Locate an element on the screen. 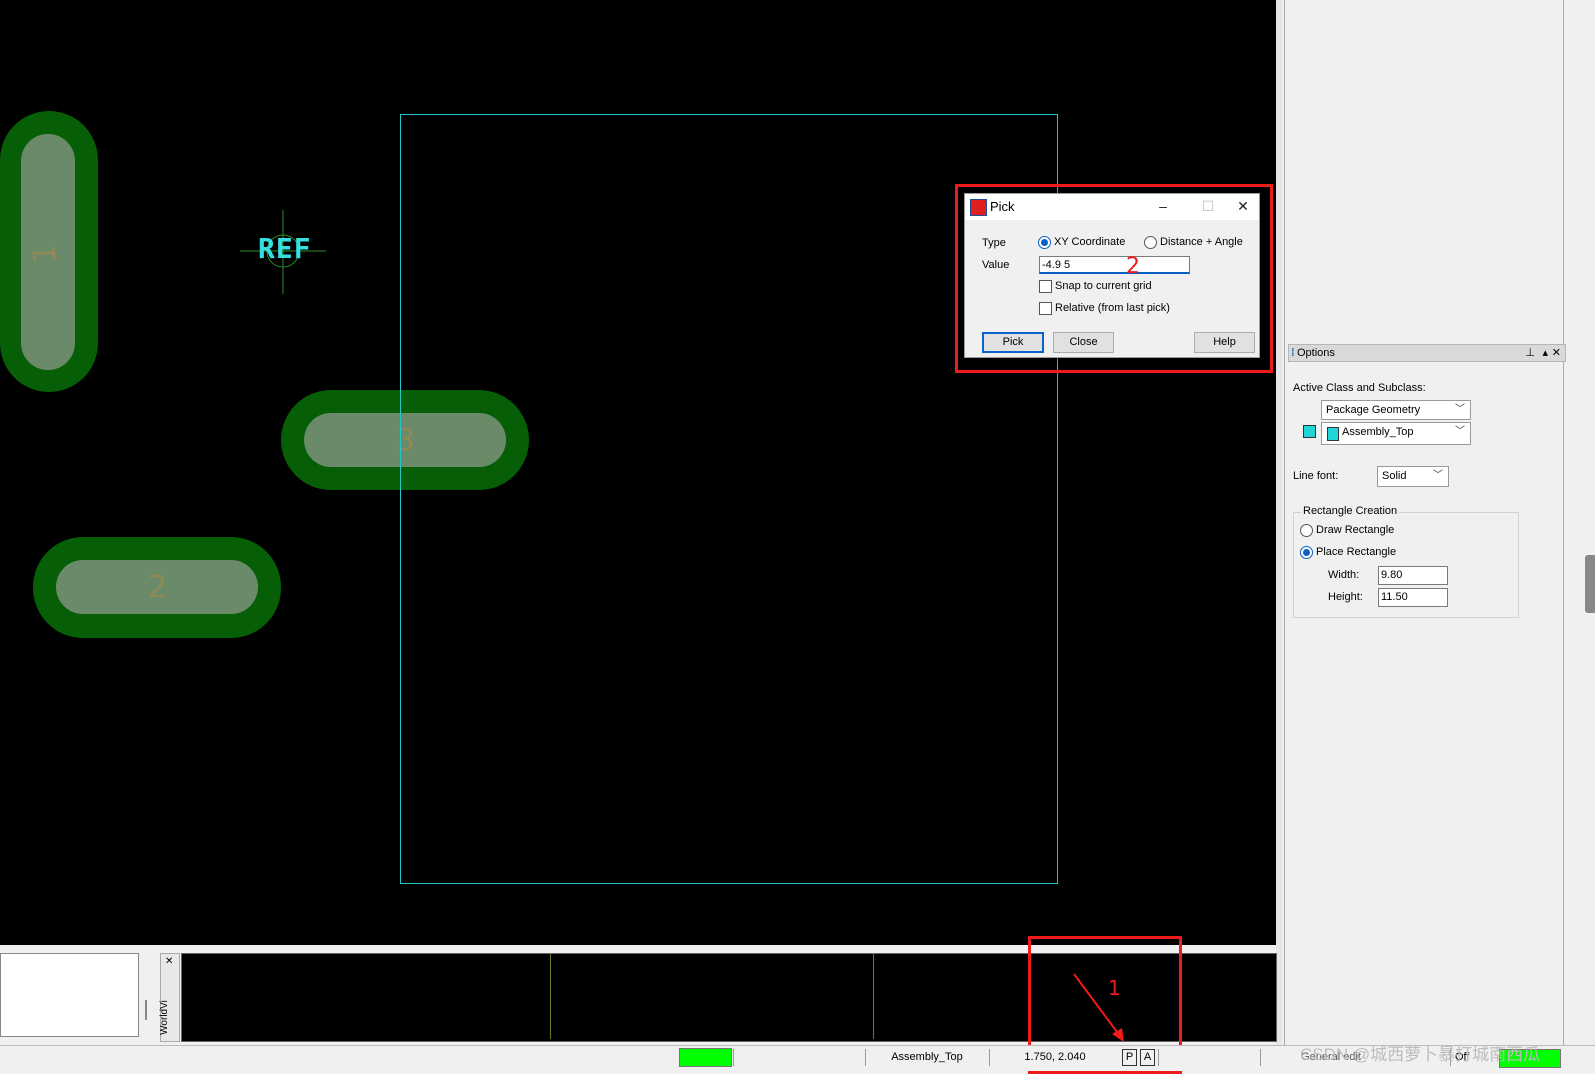 The width and height of the screenshot is (1595, 1074). panel-divider-line-right is located at coordinates (1563, 522).